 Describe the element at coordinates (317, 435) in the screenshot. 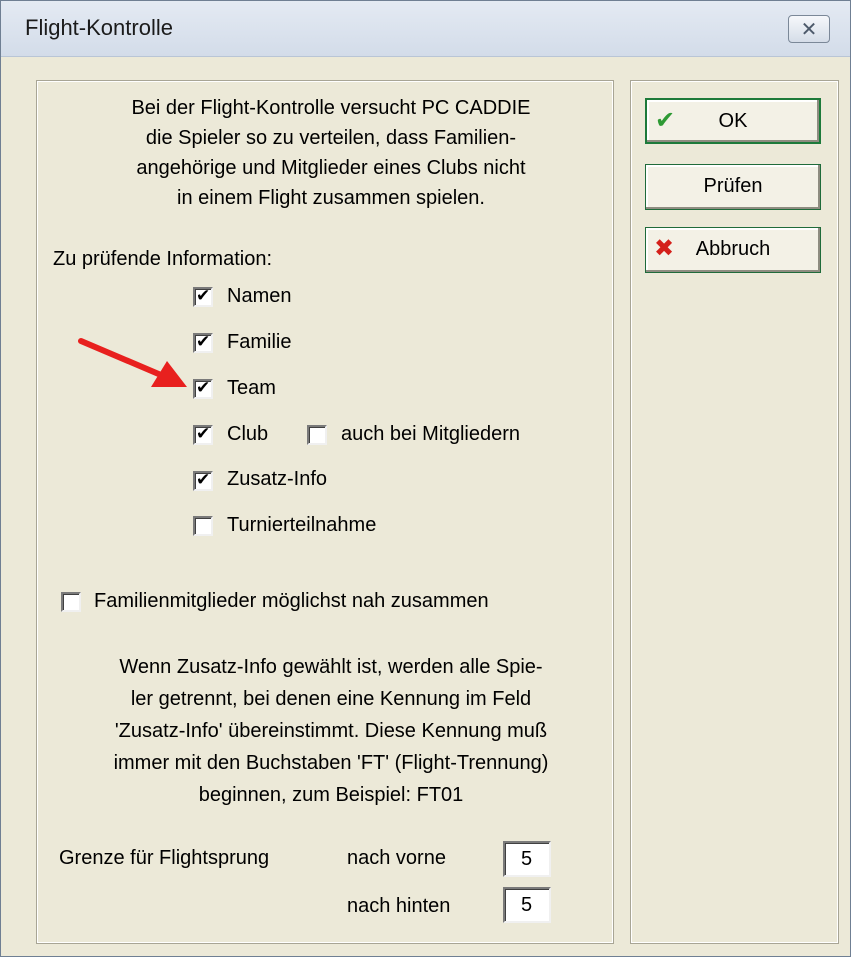

I see `checkbox-auch-bei-mitgliedern` at that location.